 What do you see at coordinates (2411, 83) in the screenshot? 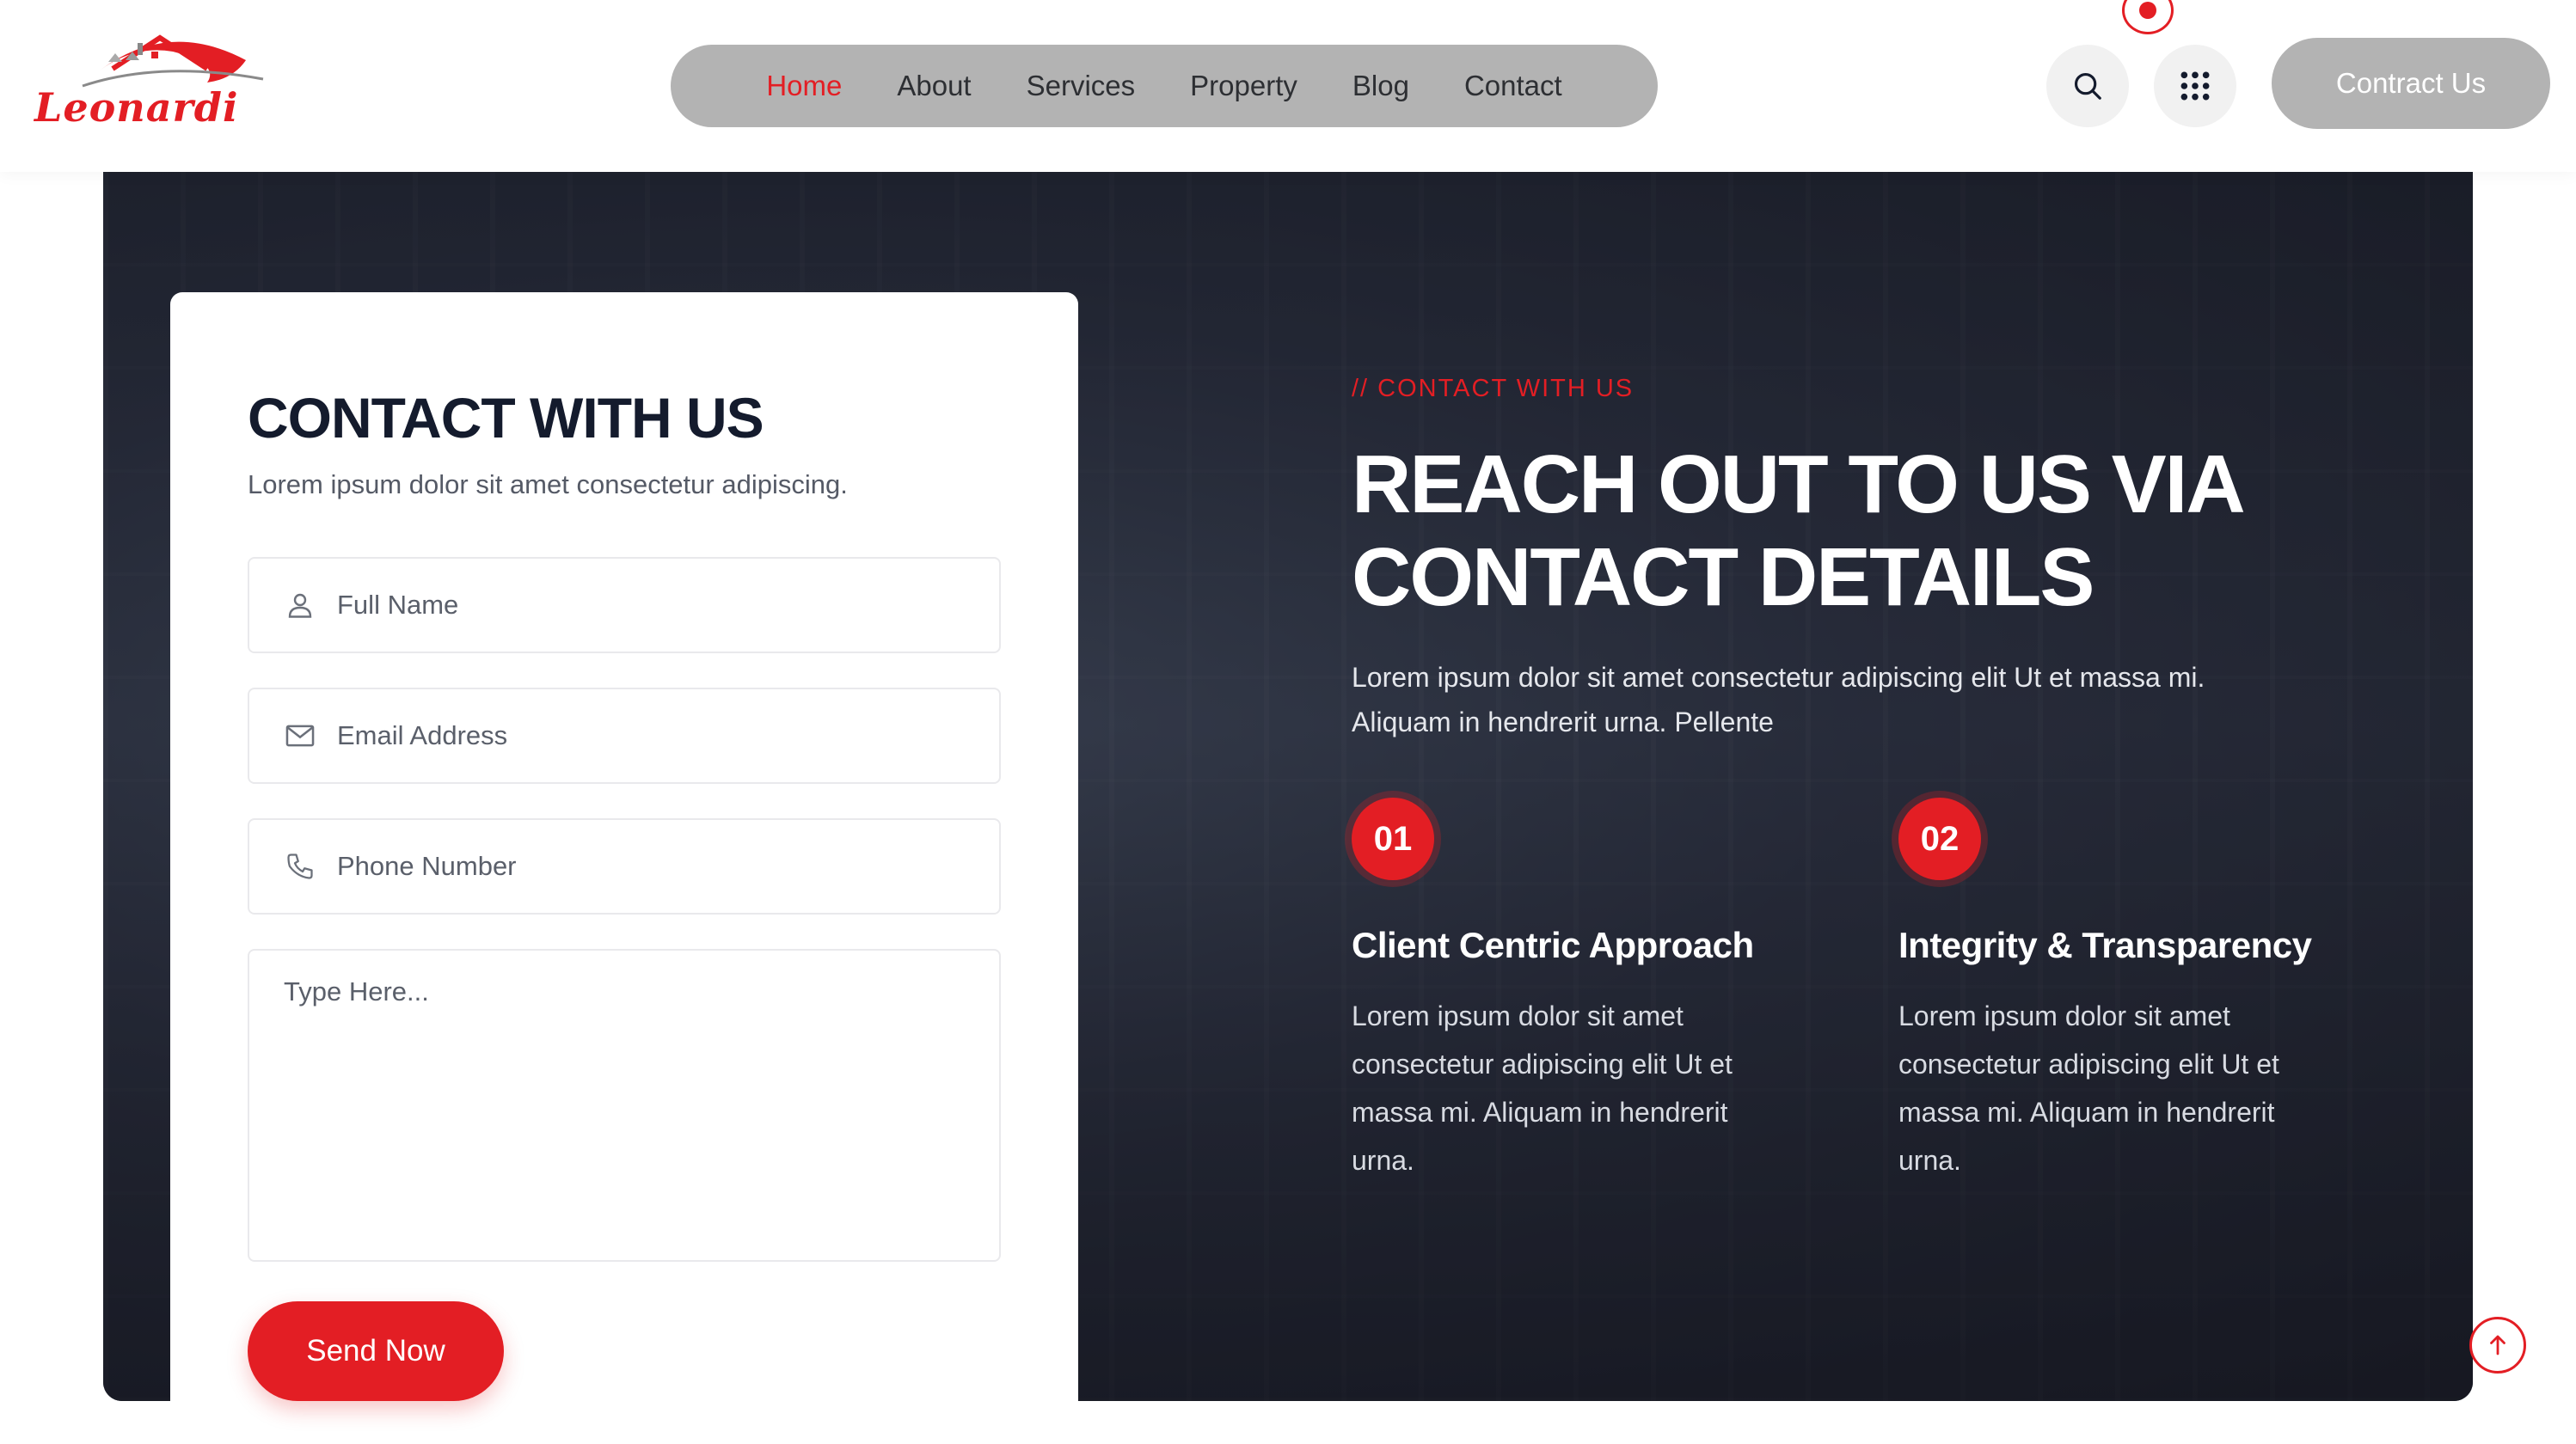
I see `contract-us-button: Contract Us` at bounding box center [2411, 83].